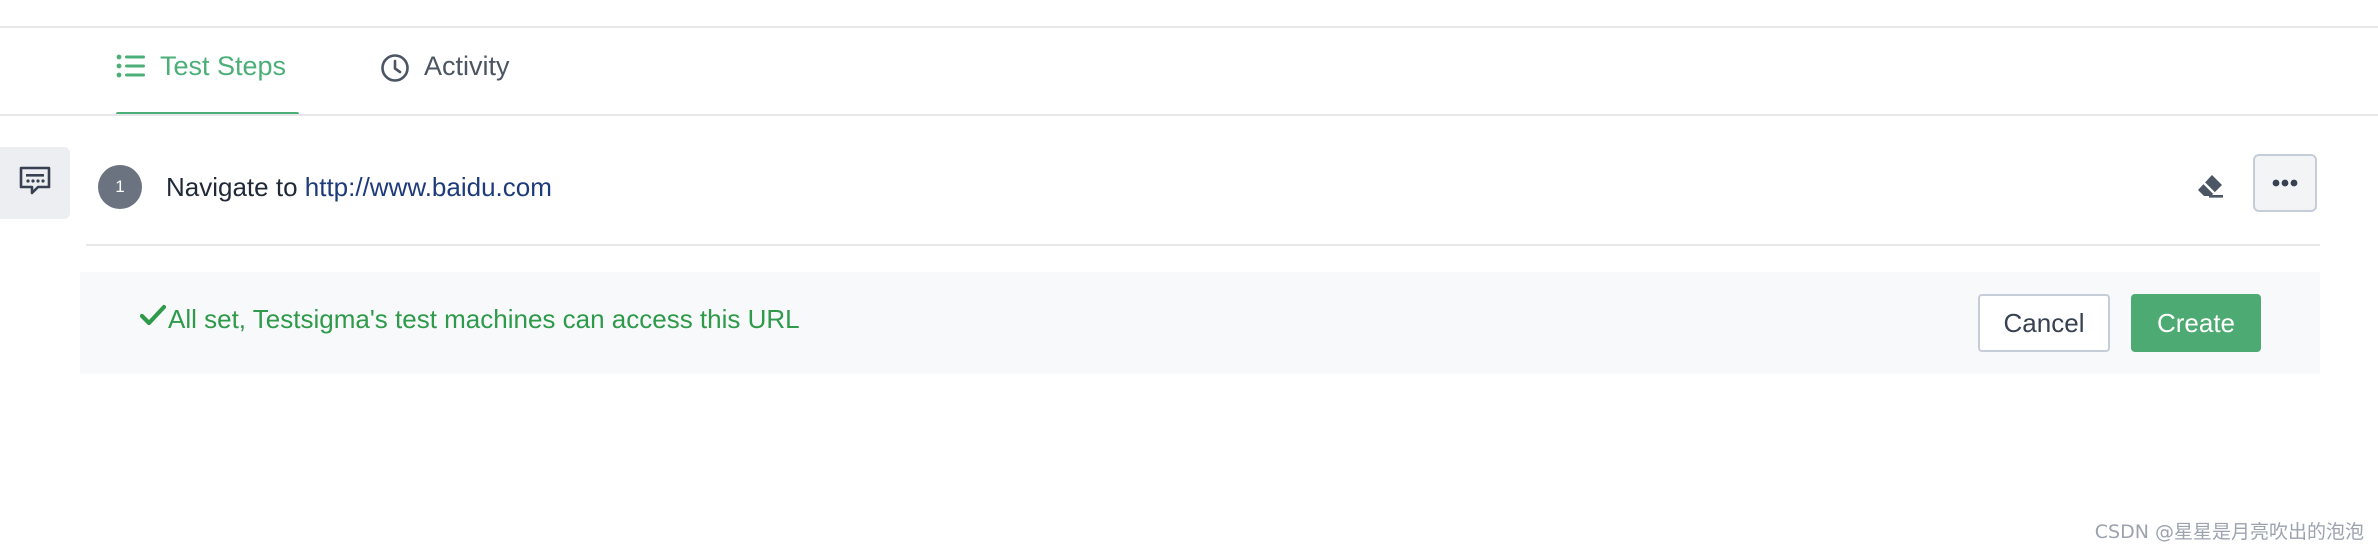 The width and height of the screenshot is (2378, 552). I want to click on tab-activity: Activity, so click(445, 79).